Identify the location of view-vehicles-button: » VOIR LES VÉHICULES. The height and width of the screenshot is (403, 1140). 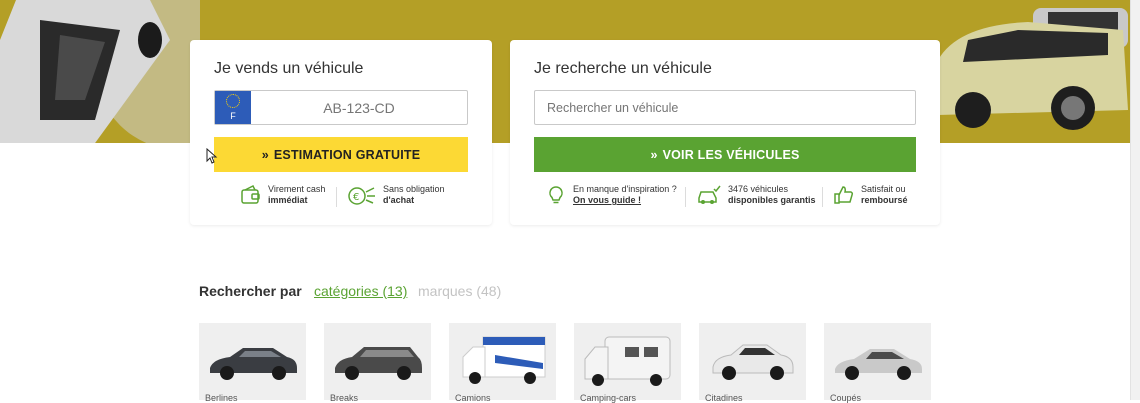
(725, 154).